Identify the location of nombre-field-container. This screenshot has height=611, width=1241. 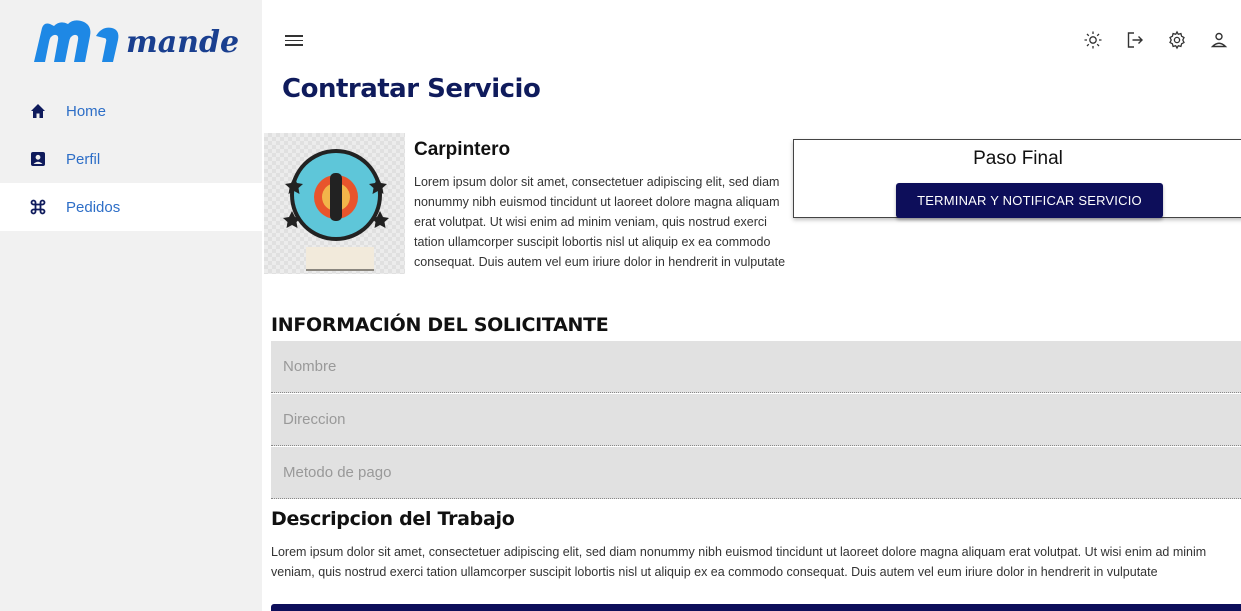
(756, 367).